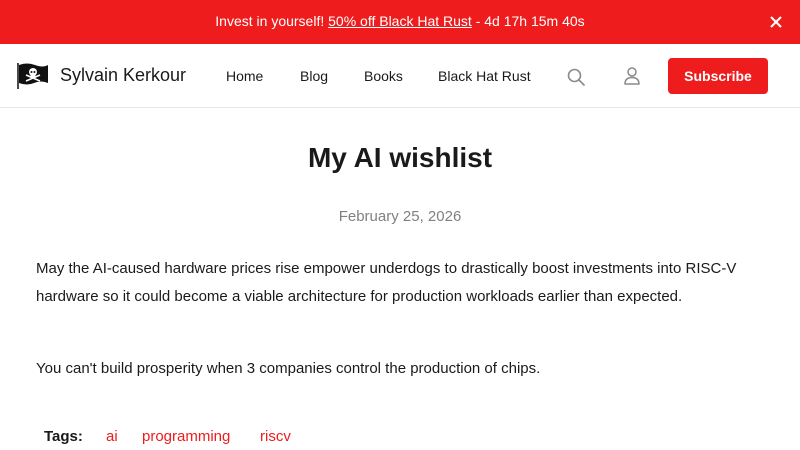  I want to click on page-title: My AI wishlist, so click(400, 157).